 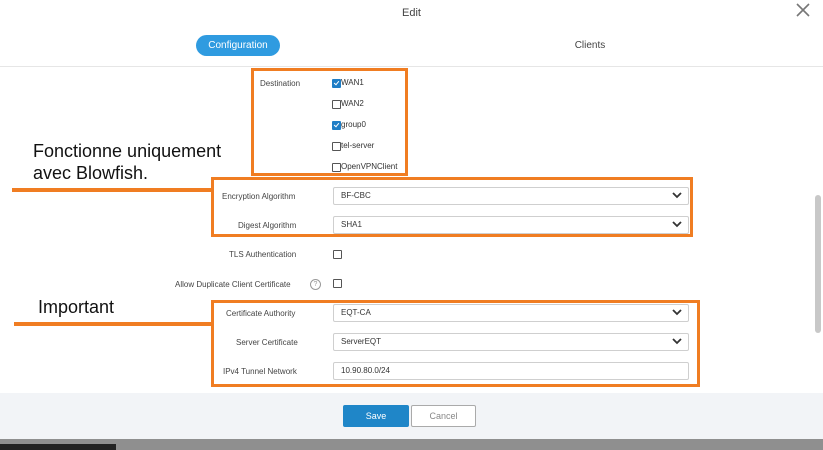 I want to click on destination-highlight-box, so click(x=329, y=122).